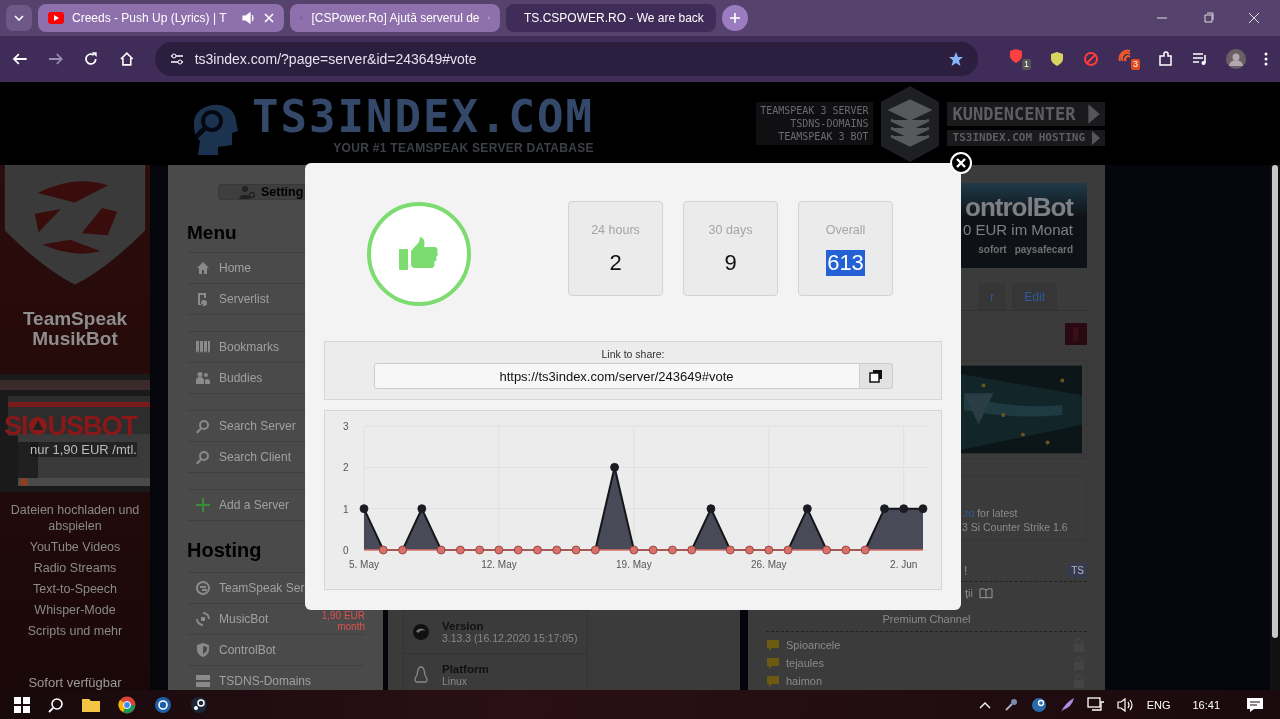  Describe the element at coordinates (614, 18) in the screenshot. I see `tab-title: TS.CSPOWER.RO - We are back` at that location.